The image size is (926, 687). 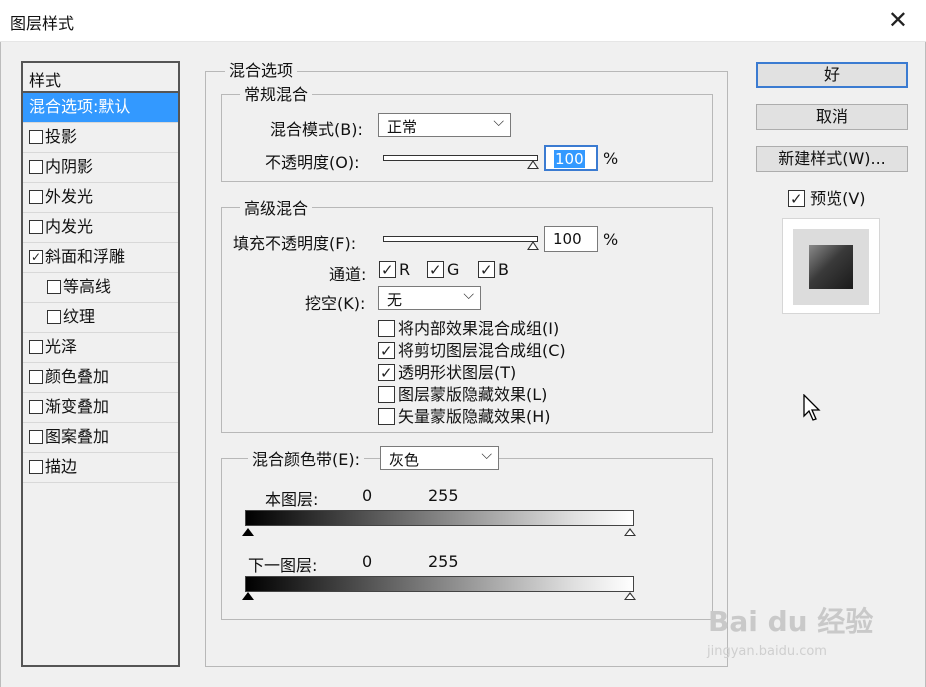 I want to click on blend-if-group, so click(x=467, y=539).